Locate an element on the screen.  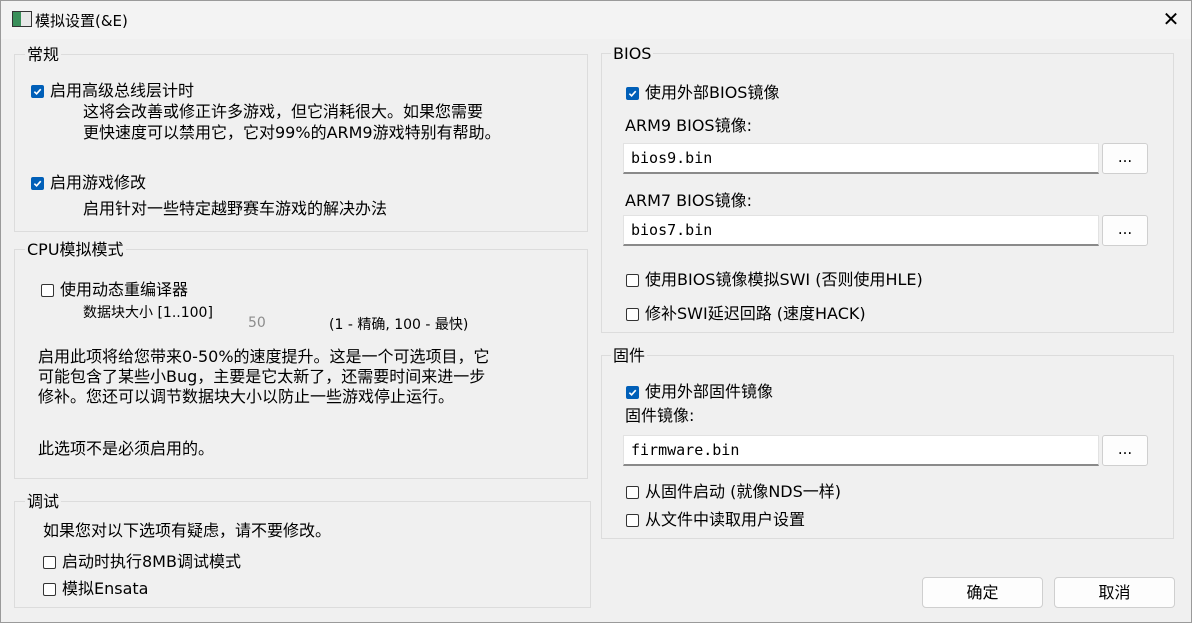
game-hacks-checkbox: 启用游戏修改 is located at coordinates (88, 183).